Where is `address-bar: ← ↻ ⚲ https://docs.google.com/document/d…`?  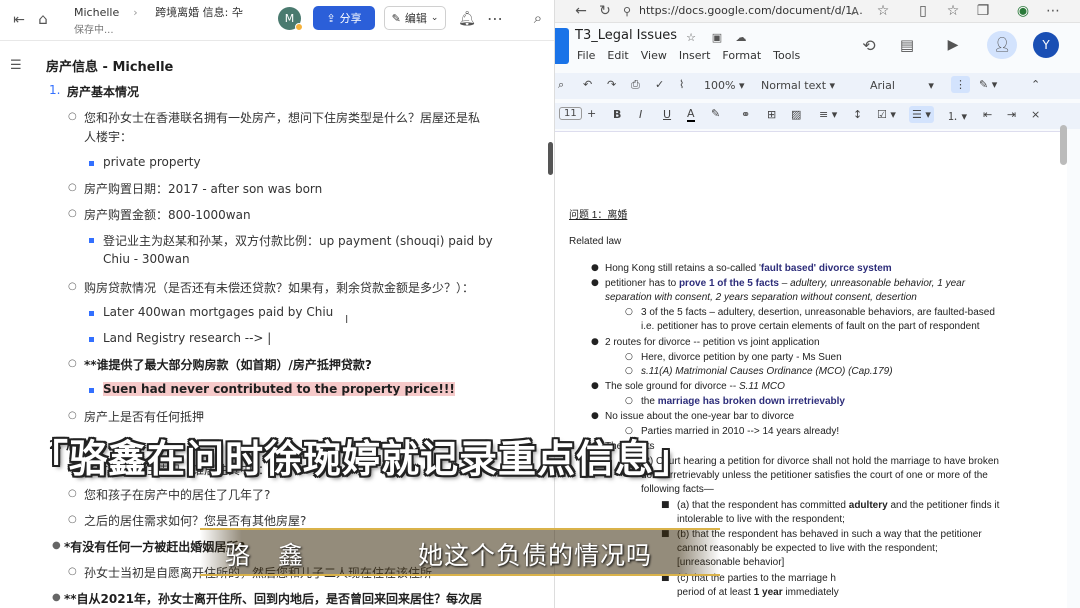
address-bar: ← ↻ ⚲ https://docs.google.com/document/d… is located at coordinates (817, 11).